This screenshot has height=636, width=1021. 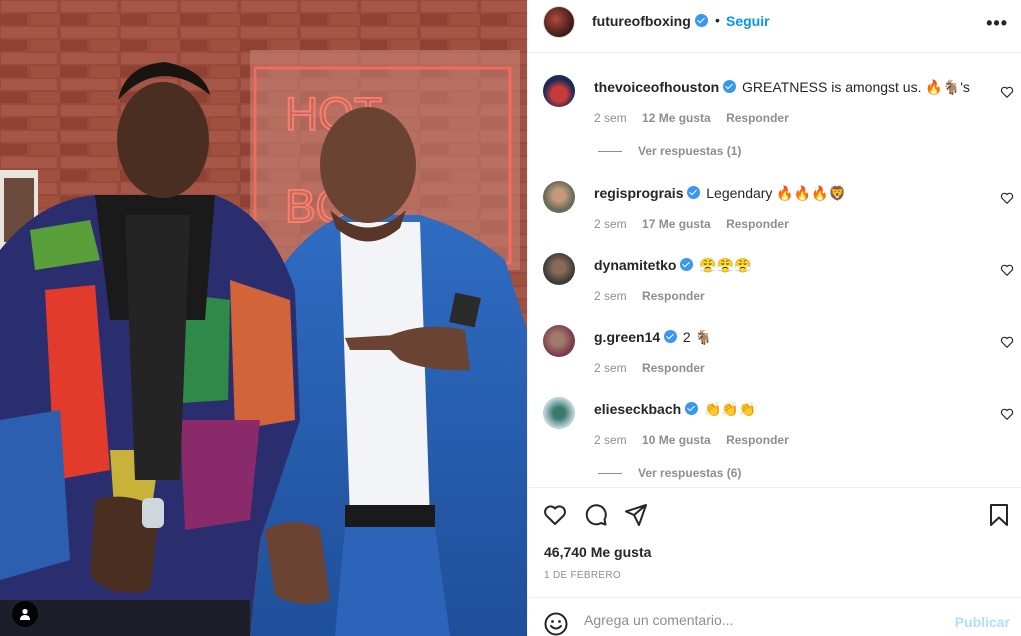 I want to click on comment-meta: 2 sem 10 Me gusta Responder, so click(x=697, y=440).